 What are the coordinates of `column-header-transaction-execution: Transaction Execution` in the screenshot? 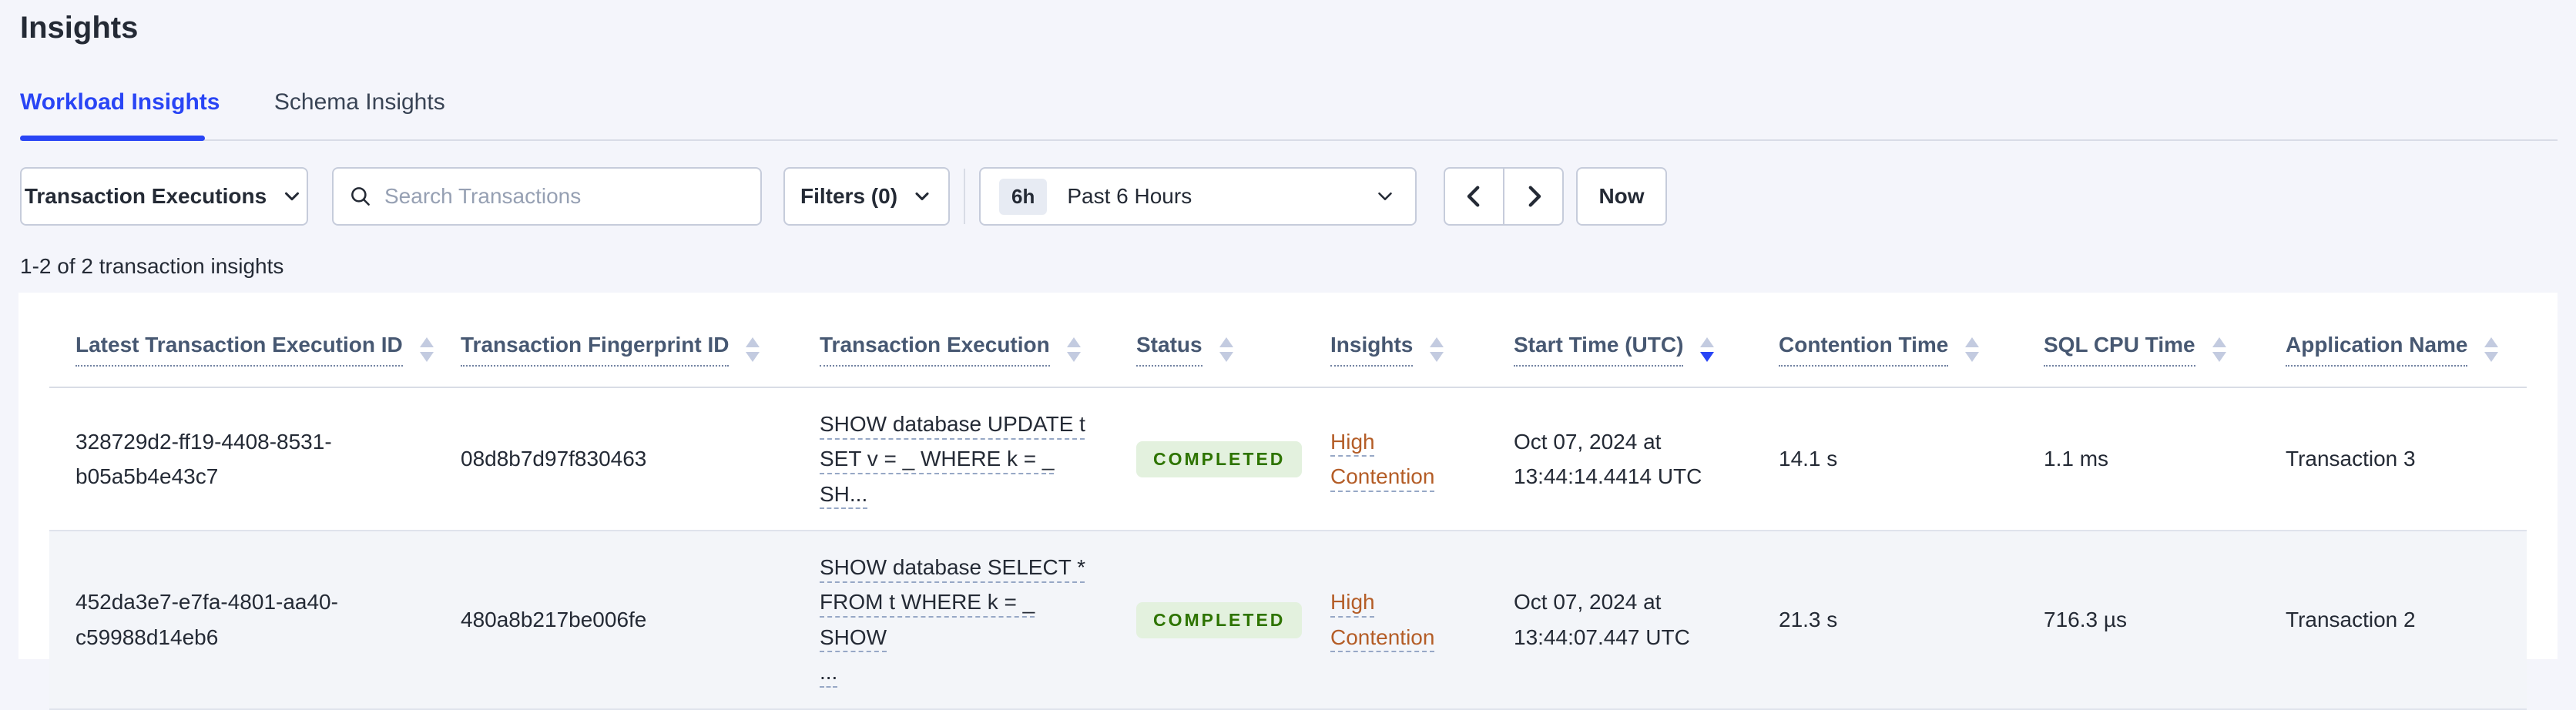 It's located at (978, 340).